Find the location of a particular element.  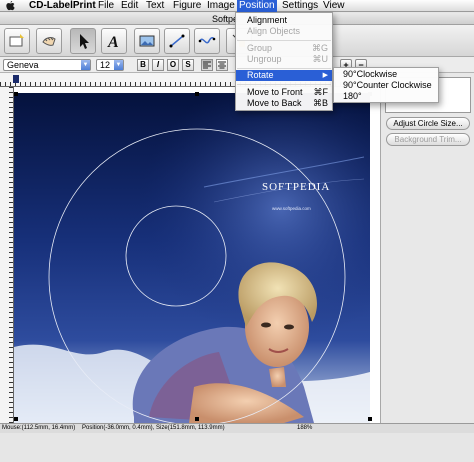

font-size-select: 12 ▼ is located at coordinates (110, 65).